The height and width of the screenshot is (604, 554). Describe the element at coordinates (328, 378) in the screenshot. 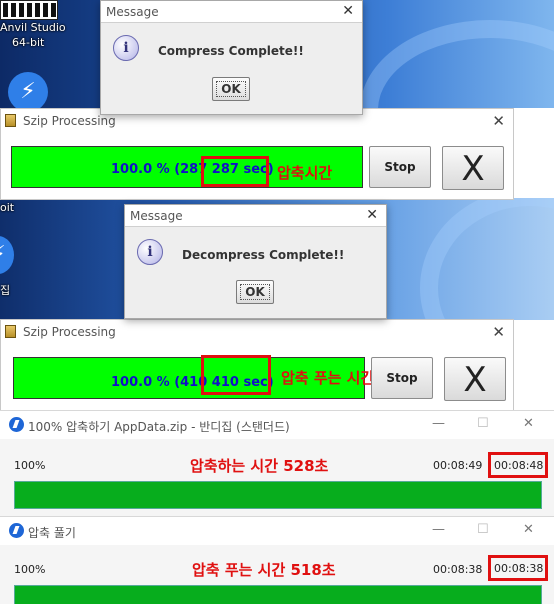

I see `annotation-label: 압축 푸는 시간` at that location.